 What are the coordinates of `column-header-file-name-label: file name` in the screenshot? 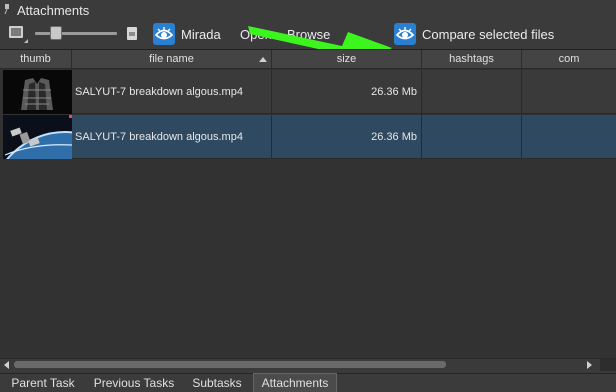 It's located at (171, 59).